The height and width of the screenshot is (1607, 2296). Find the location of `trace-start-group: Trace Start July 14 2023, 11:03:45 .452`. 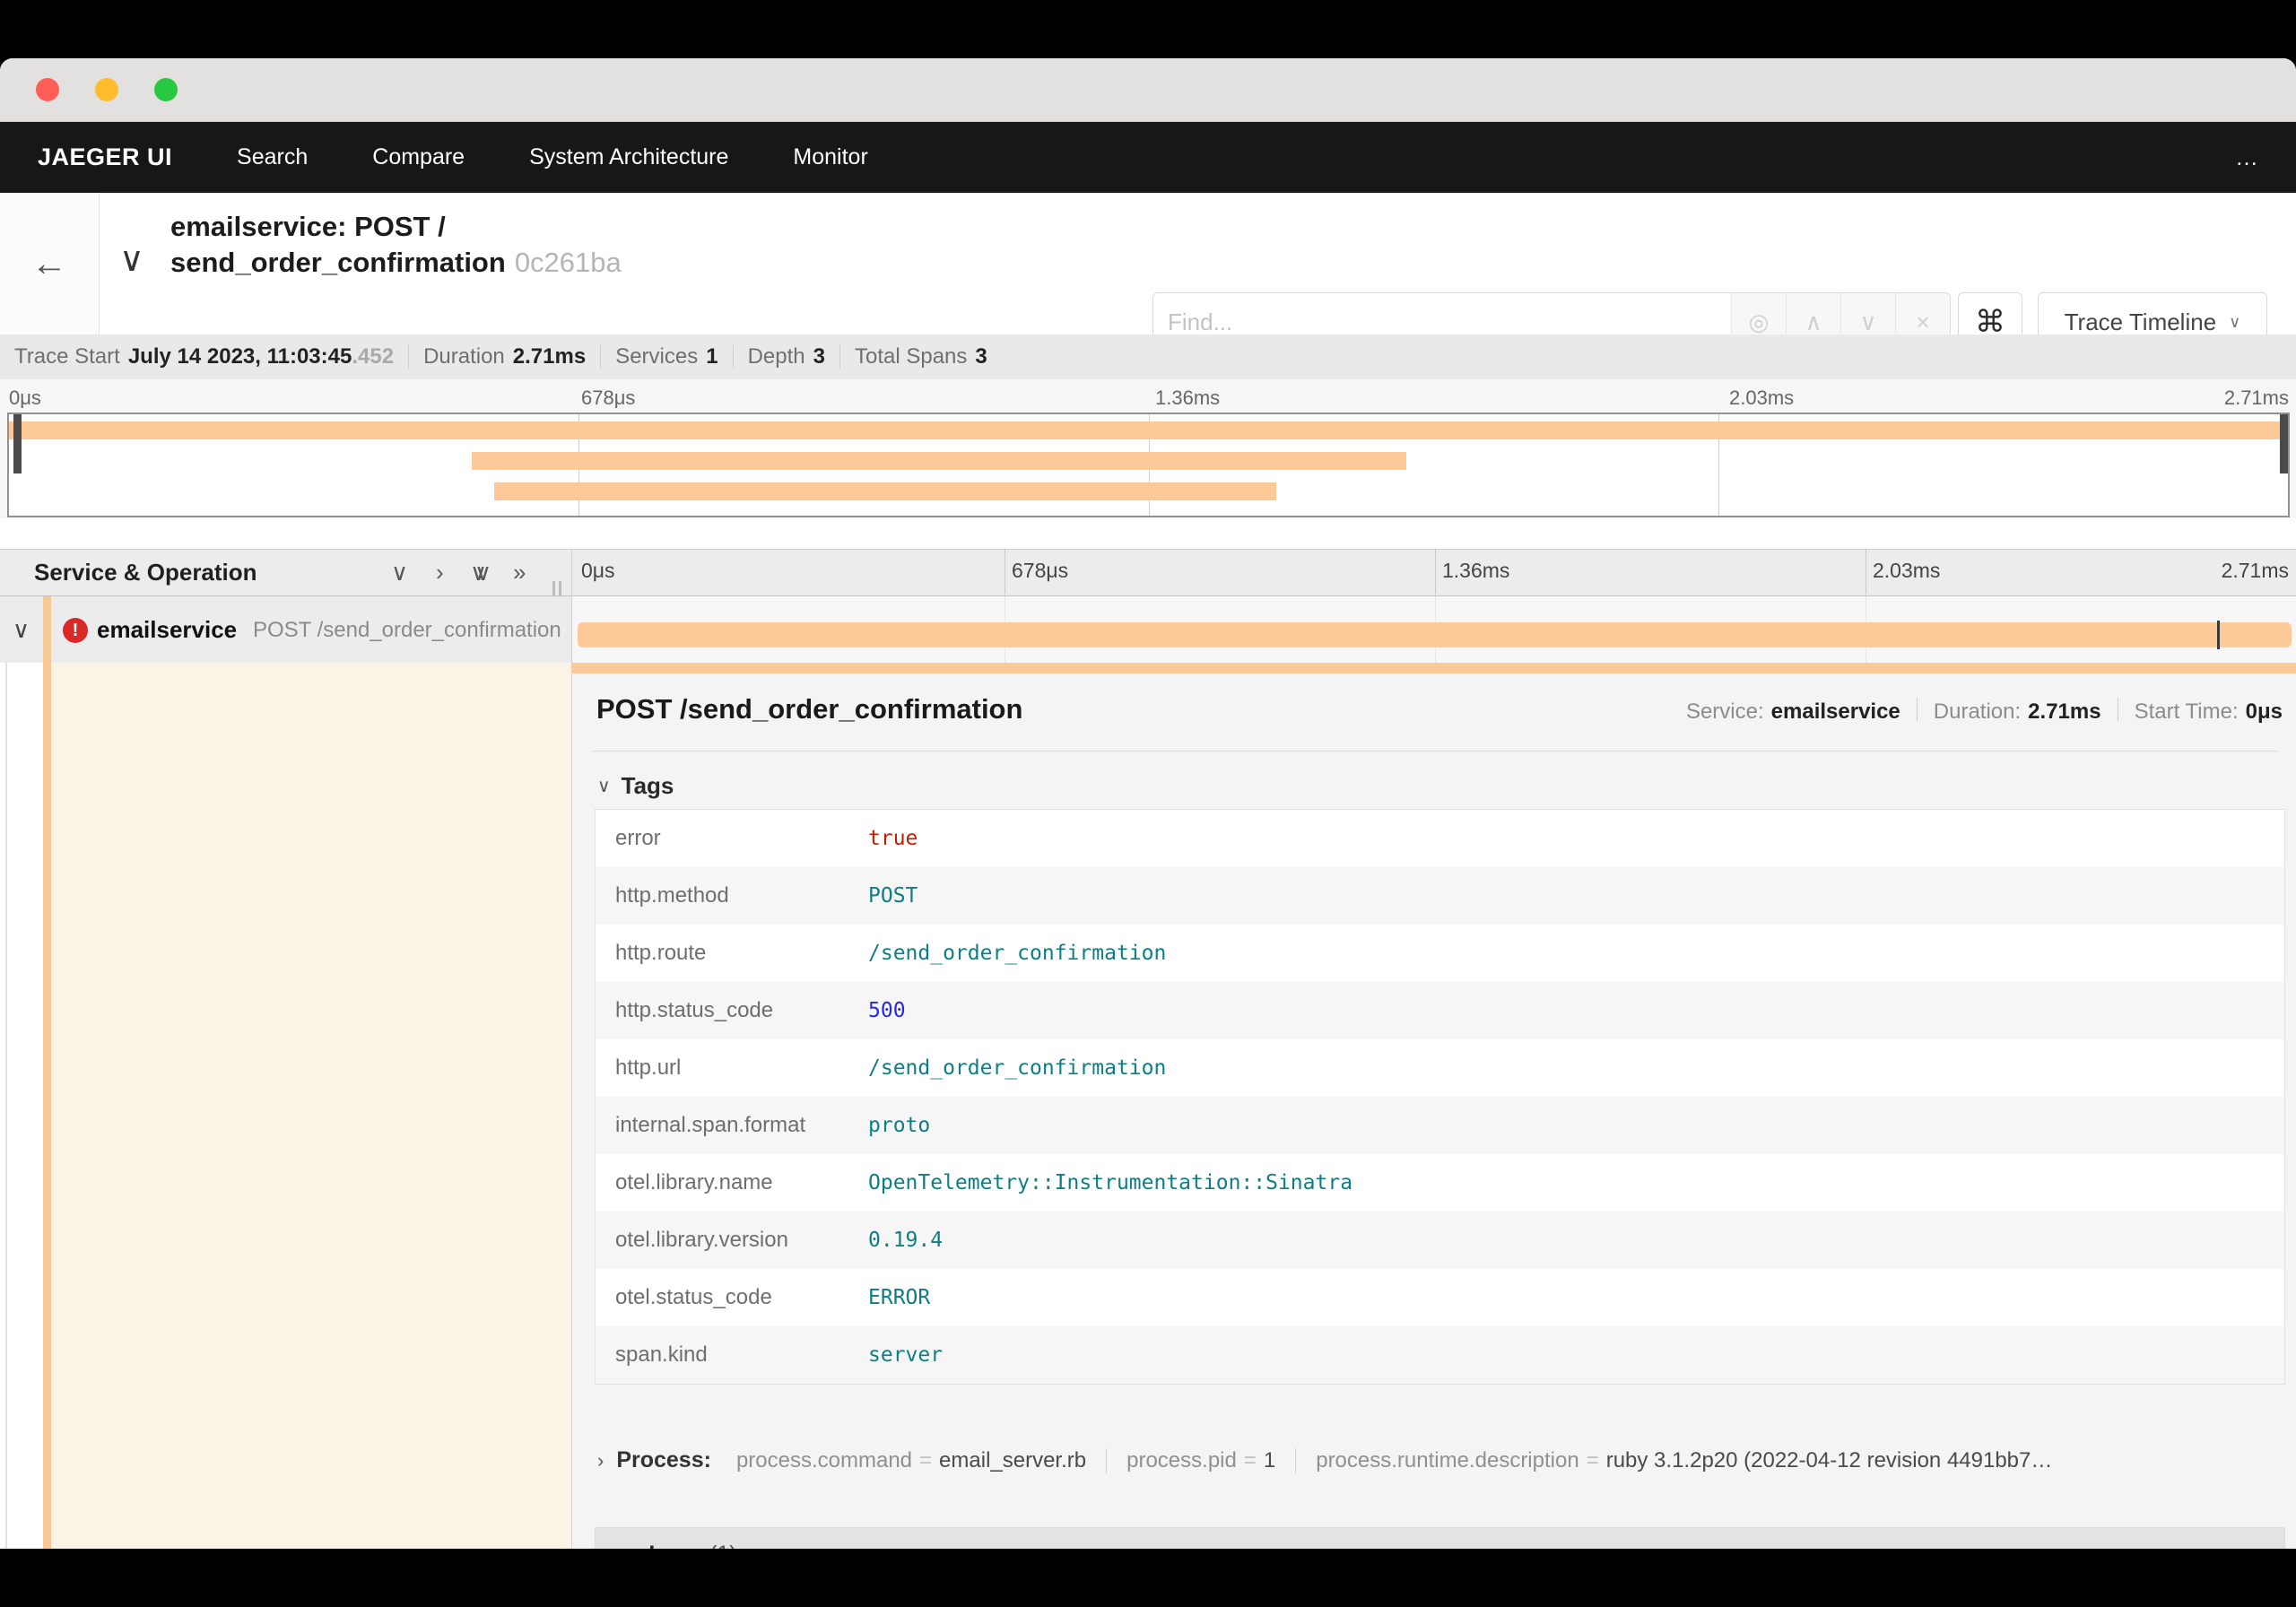

trace-start-group: Trace Start July 14 2023, 11:03:45 .452 is located at coordinates (204, 357).